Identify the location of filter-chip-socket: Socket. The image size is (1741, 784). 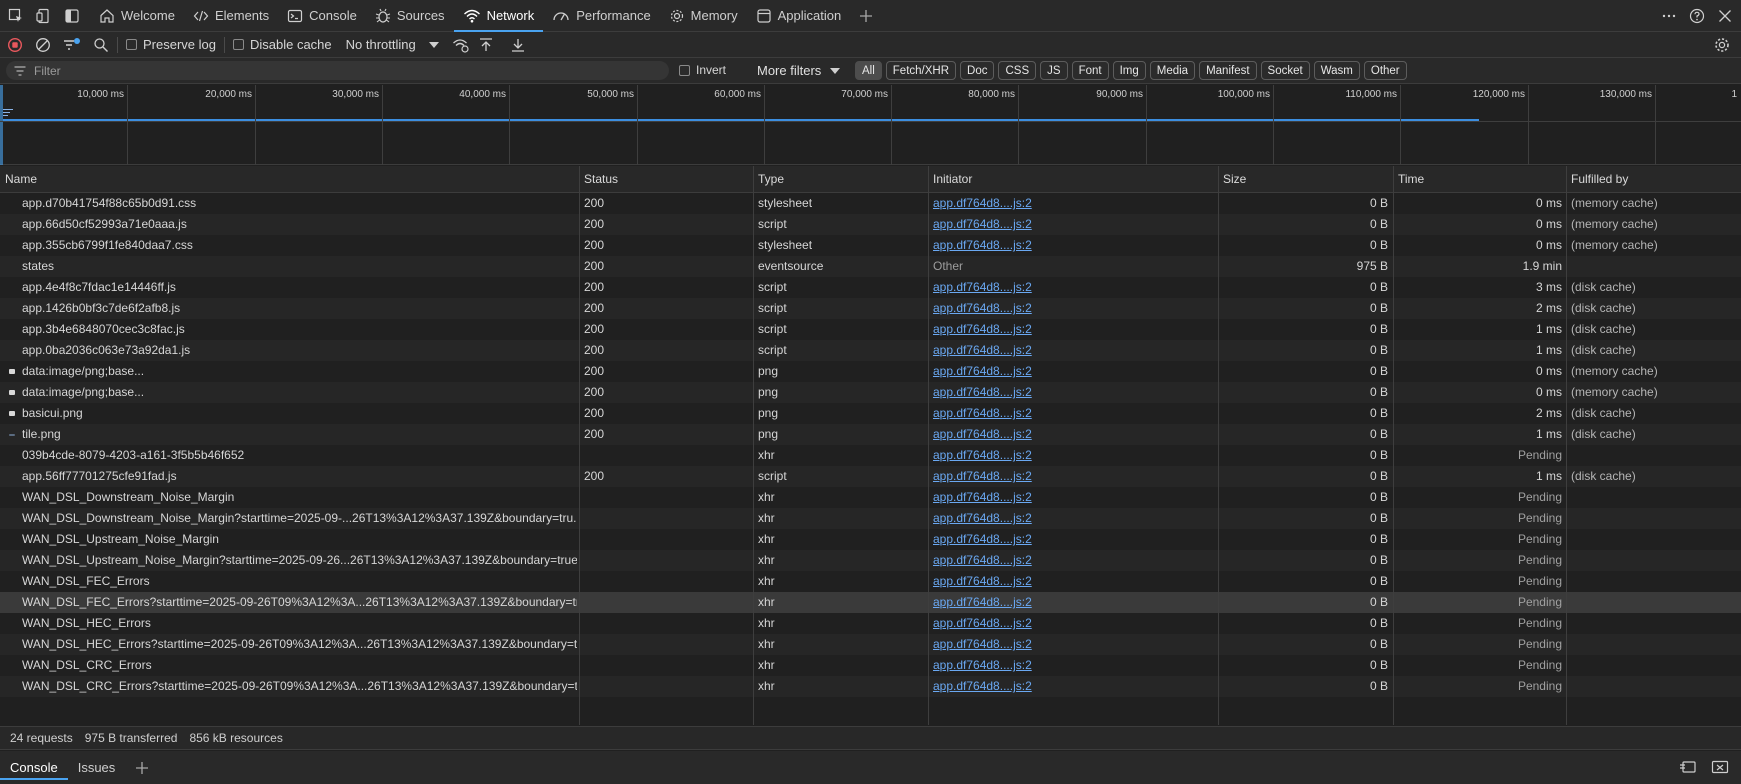
(1285, 70).